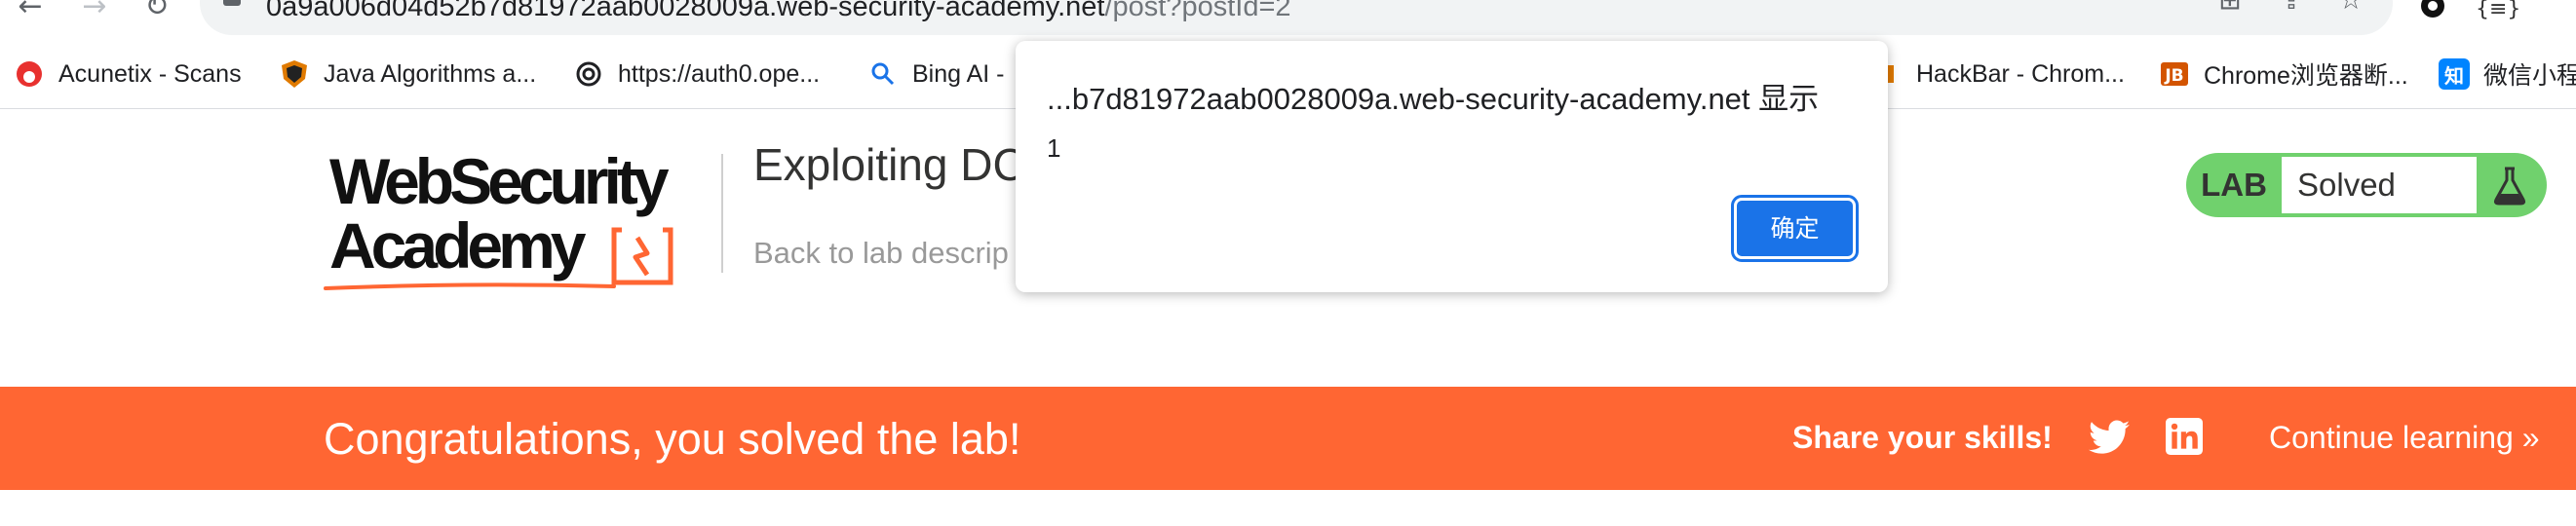 The width and height of the screenshot is (2576, 526). What do you see at coordinates (29, 74) in the screenshot?
I see `acunetix-icon` at bounding box center [29, 74].